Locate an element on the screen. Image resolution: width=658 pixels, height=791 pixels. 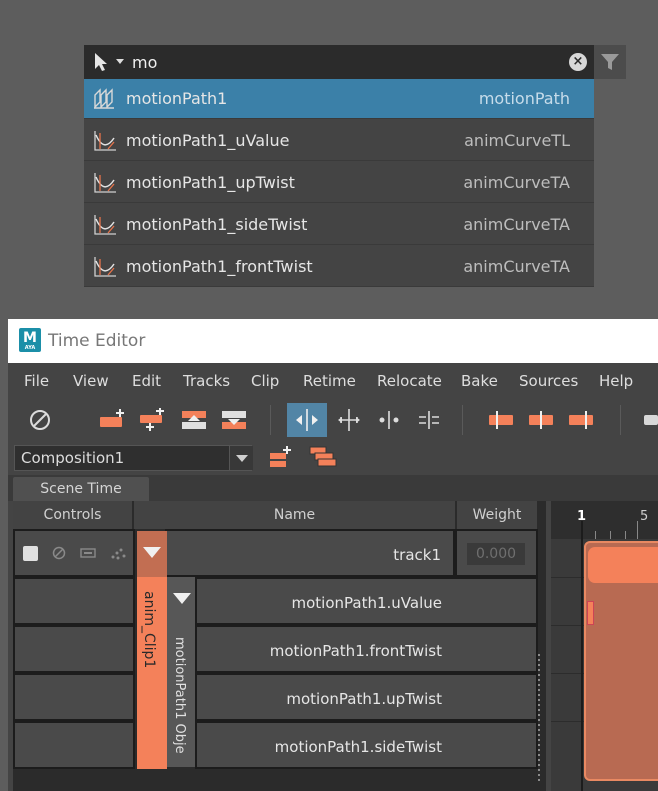
attribute-row: motionPath1.upTwist is located at coordinates (366, 697).